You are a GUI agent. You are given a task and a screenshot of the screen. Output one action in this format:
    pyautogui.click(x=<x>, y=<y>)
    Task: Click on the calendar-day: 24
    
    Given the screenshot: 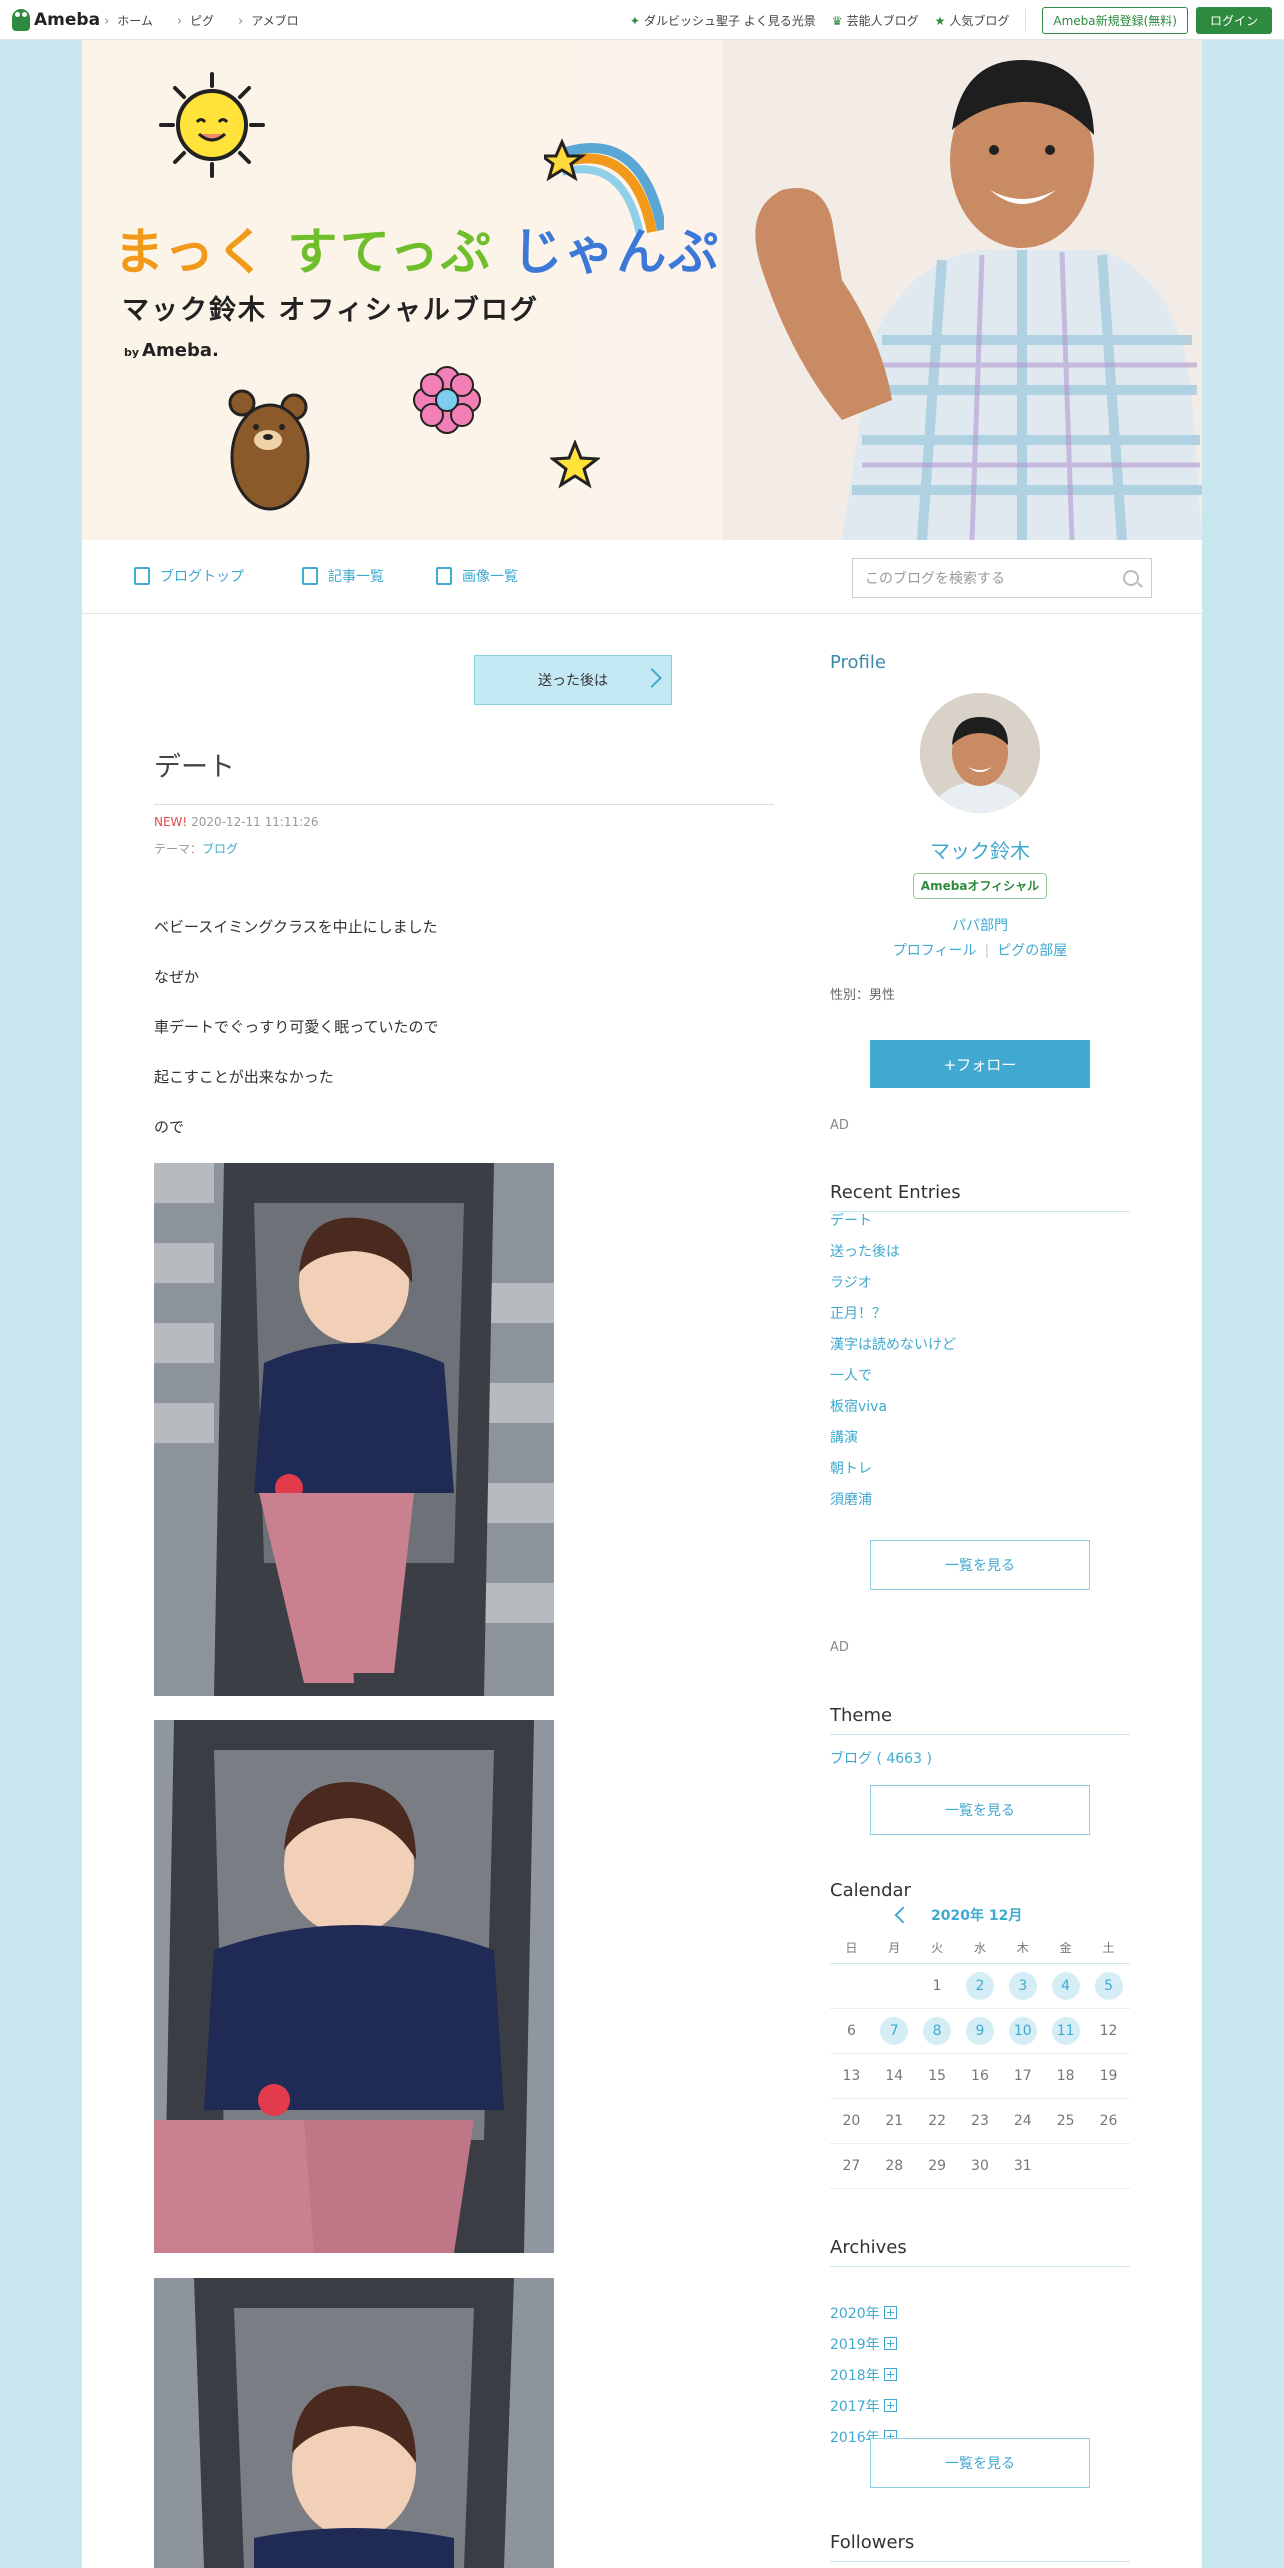 What is the action you would take?
    pyautogui.click(x=1023, y=2121)
    